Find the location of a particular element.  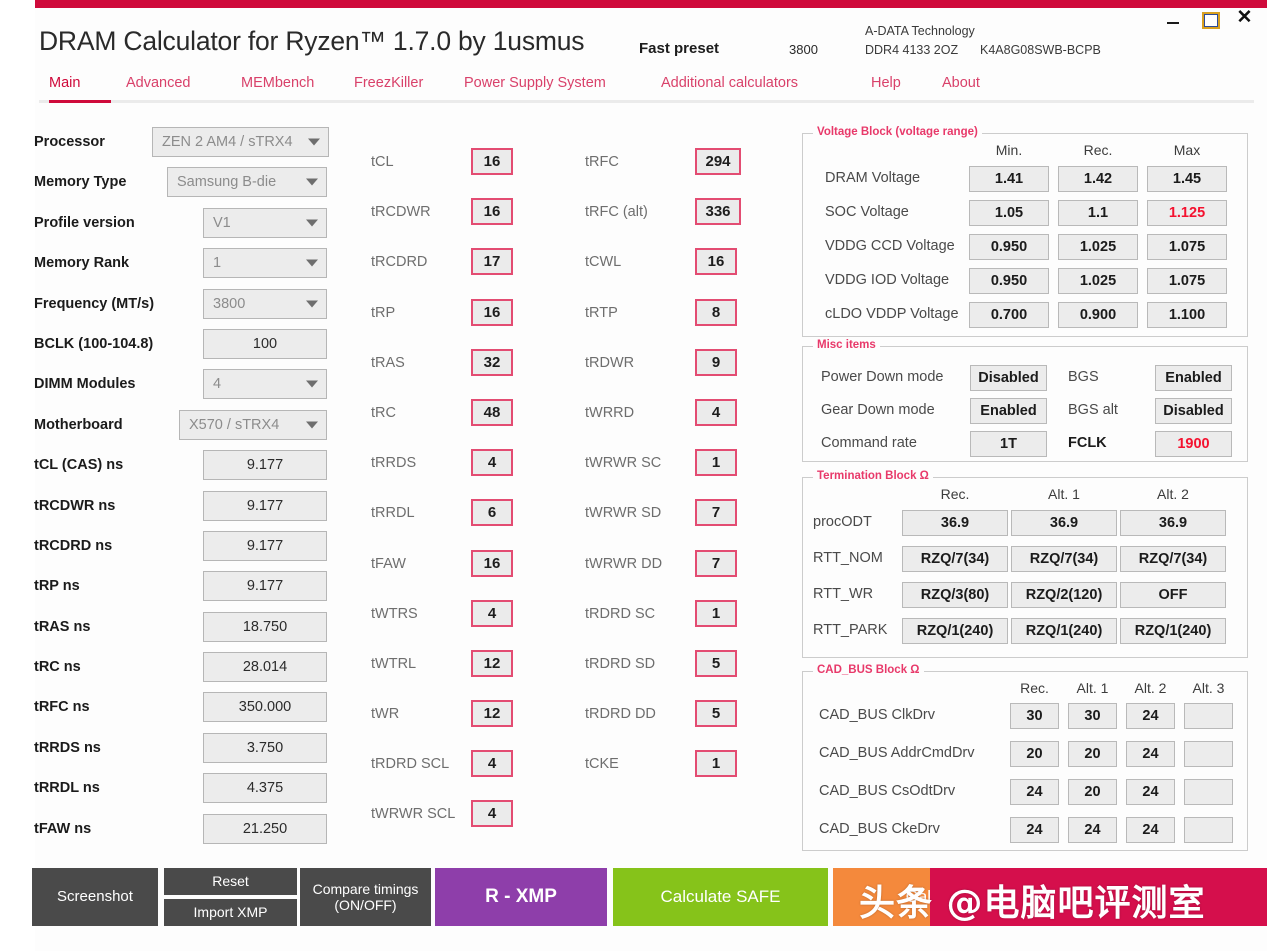

minimize-icon is located at coordinates (1174, 18).